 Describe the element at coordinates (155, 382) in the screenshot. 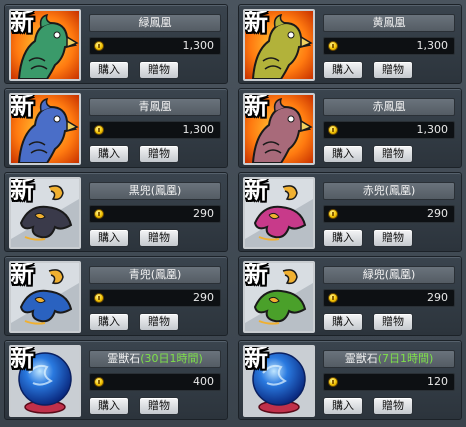

I see `item-price-bar: 400` at that location.